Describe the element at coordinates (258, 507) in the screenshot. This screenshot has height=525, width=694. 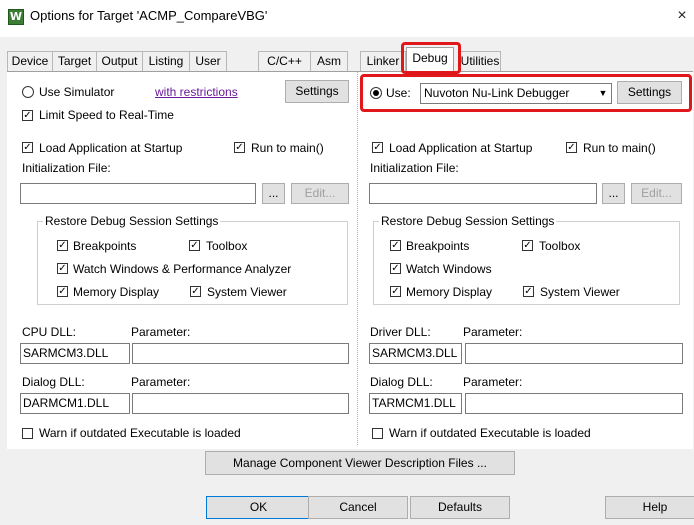
I see `ok-button: OK` at that location.